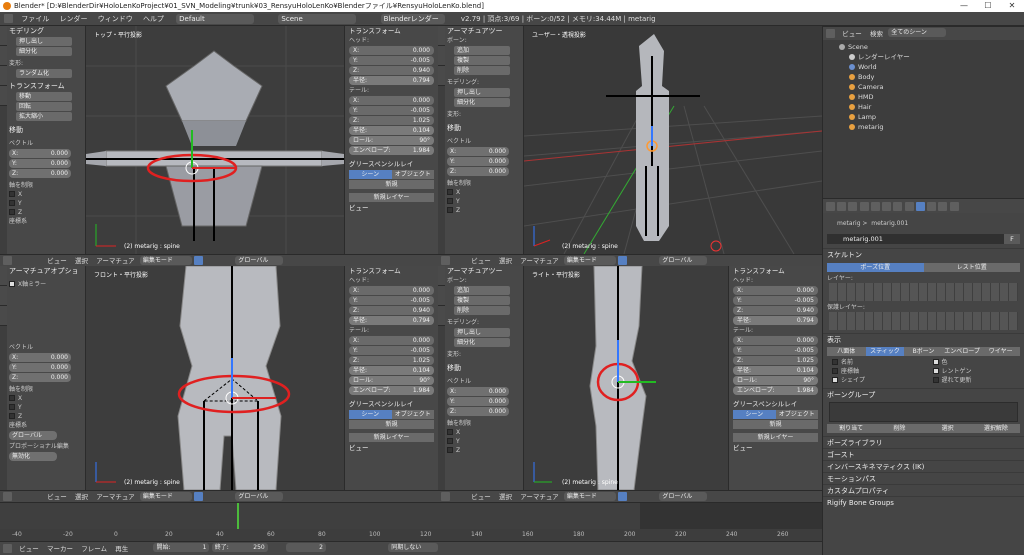 The image size is (1024, 555). Describe the element at coordinates (962, 351) in the screenshot. I see `envelope-button: エンベロープ` at that location.